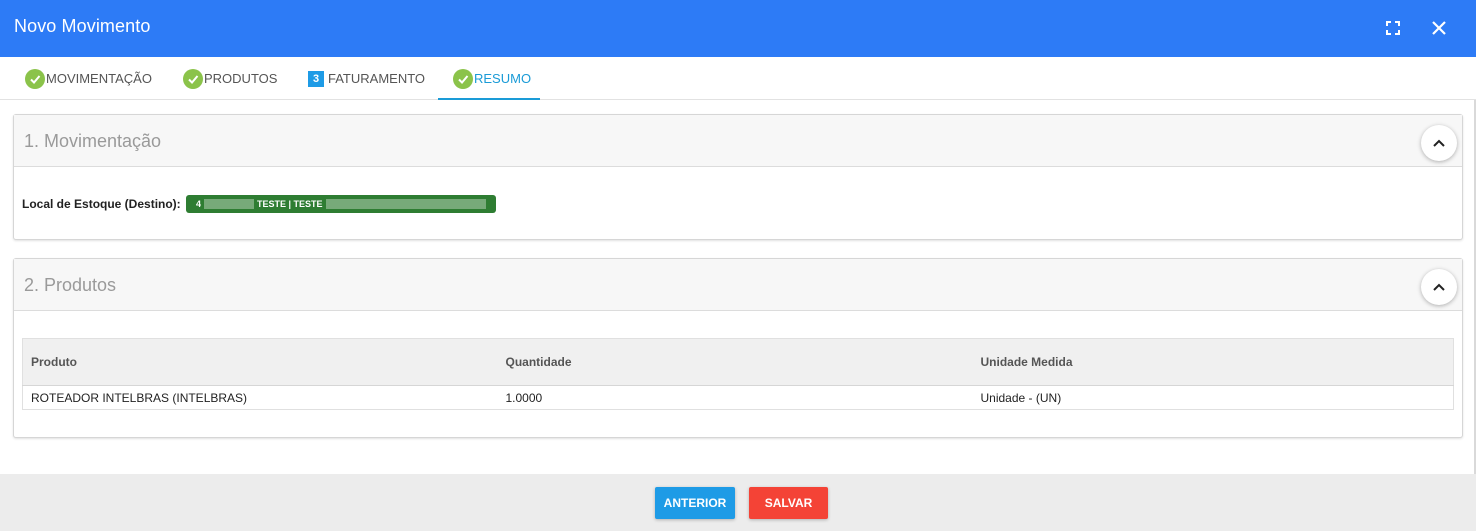 The height and width of the screenshot is (531, 1478). Describe the element at coordinates (1393, 28) in the screenshot. I see `fullscreen-icon` at that location.